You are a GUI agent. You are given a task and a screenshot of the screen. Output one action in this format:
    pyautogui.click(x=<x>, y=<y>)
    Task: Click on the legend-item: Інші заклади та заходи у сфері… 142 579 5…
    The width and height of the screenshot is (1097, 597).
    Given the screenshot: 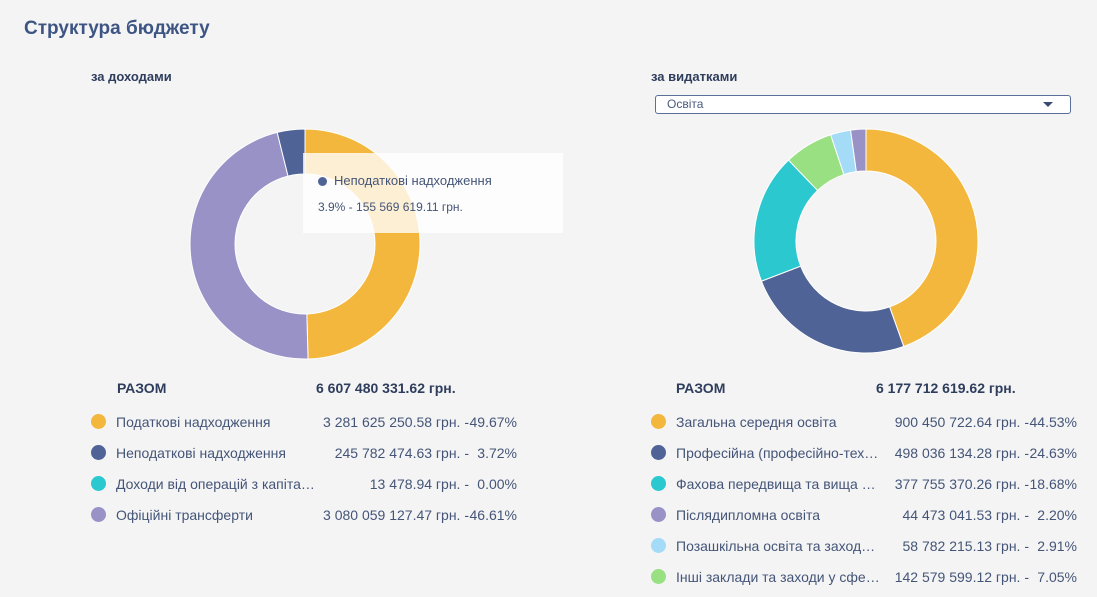 What is the action you would take?
    pyautogui.click(x=866, y=581)
    